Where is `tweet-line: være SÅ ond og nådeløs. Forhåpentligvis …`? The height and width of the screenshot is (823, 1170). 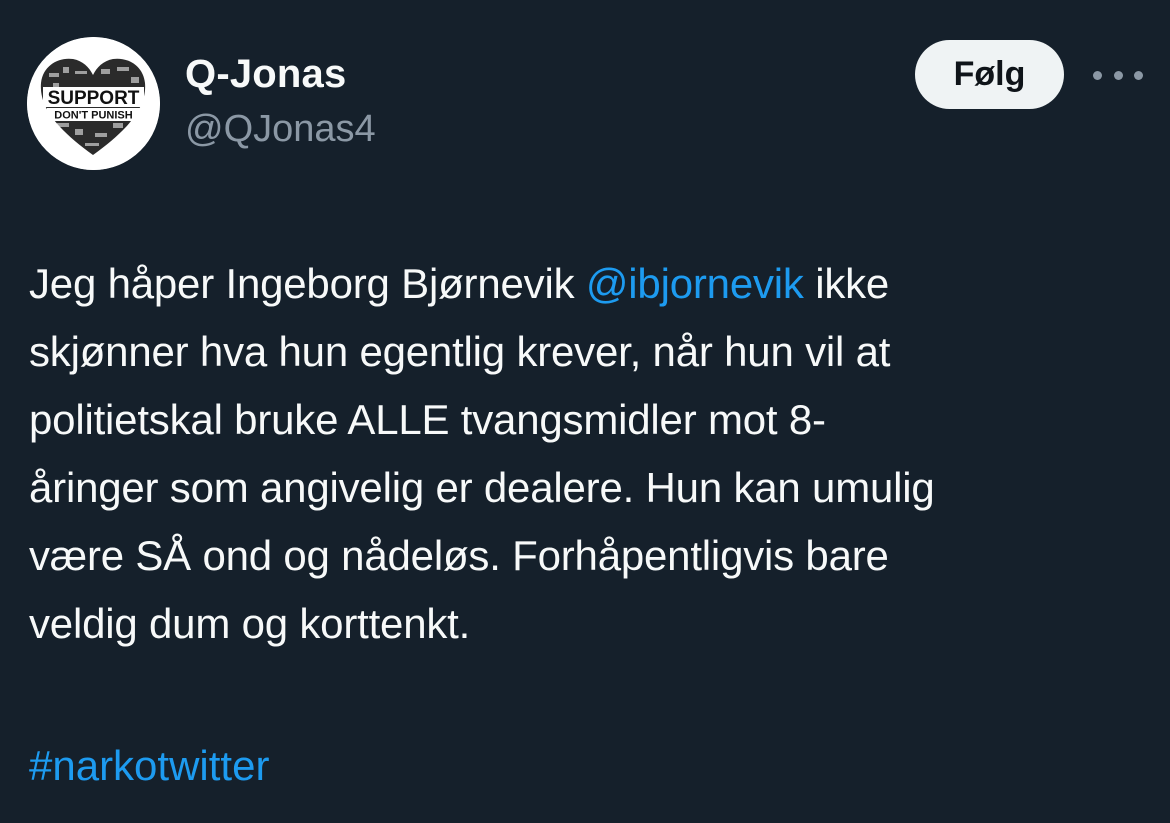
tweet-line: være SÅ ond og nådeløs. Forhåpentligvis … is located at coordinates (459, 555).